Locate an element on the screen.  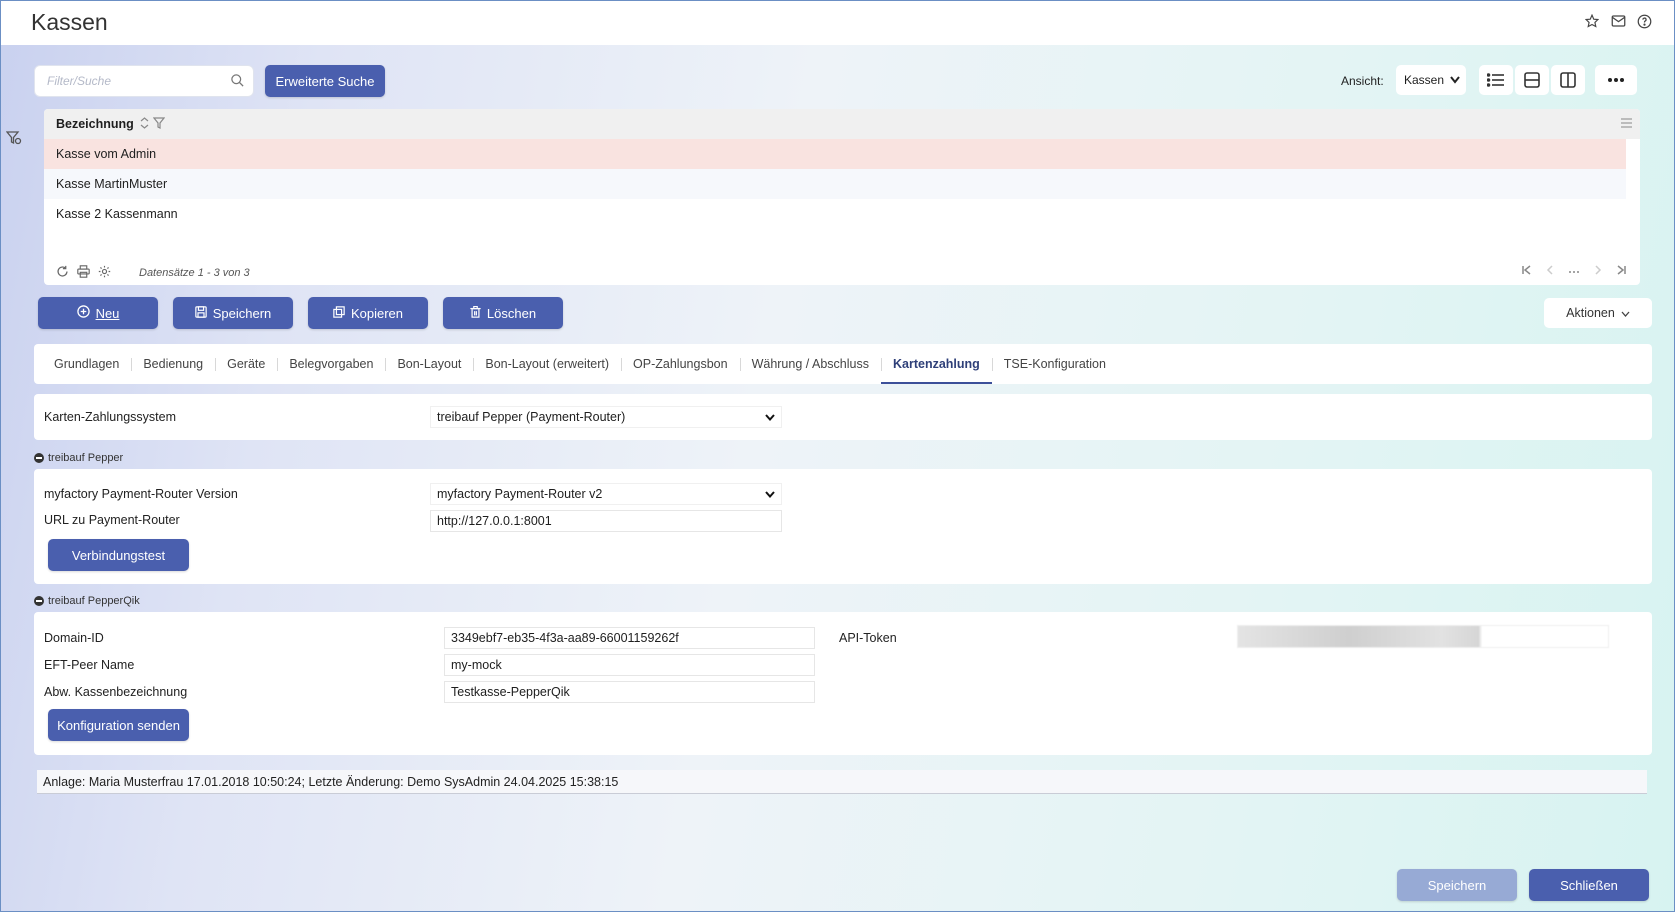
new-button-label: Neu is located at coordinates (107, 313).